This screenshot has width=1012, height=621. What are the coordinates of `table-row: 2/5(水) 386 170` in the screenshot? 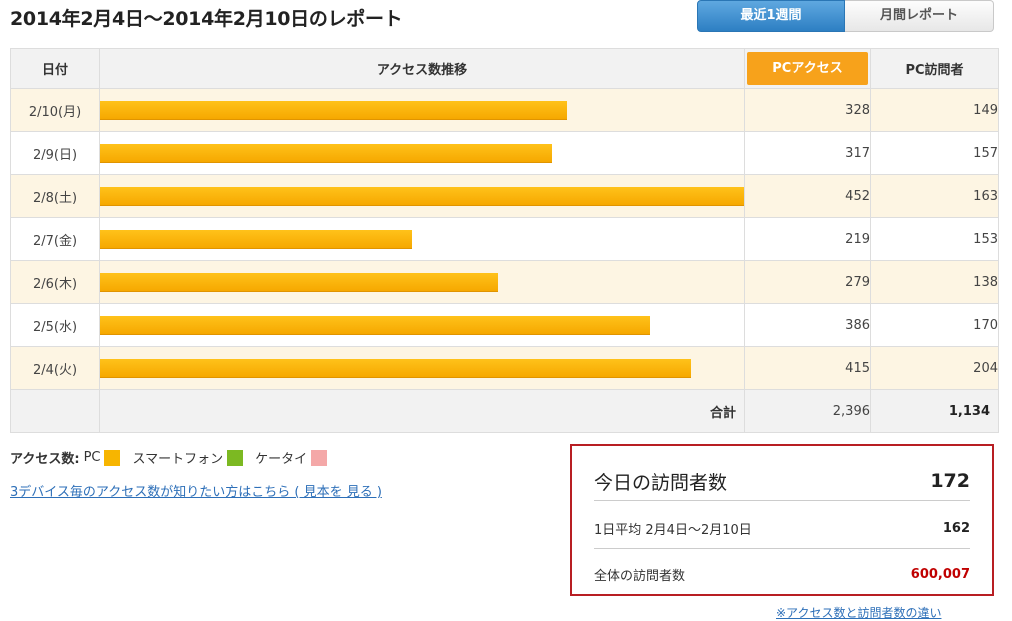 It's located at (504, 325).